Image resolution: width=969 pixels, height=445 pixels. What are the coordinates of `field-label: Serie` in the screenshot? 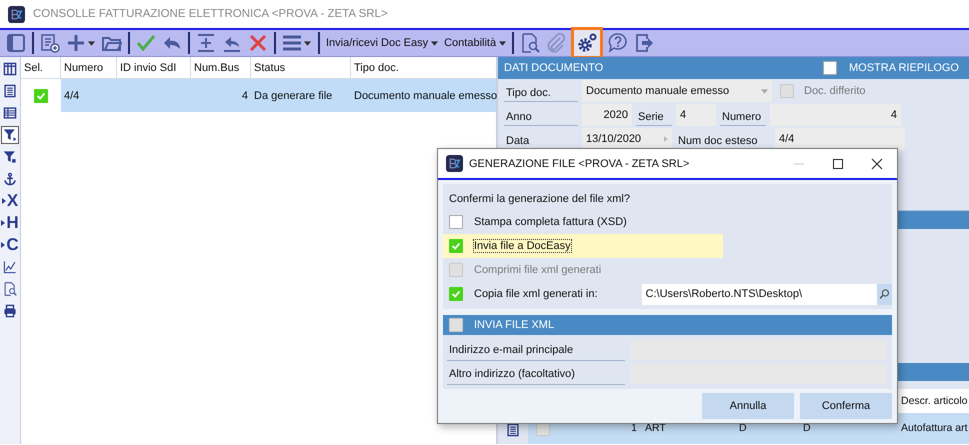 It's located at (654, 115).